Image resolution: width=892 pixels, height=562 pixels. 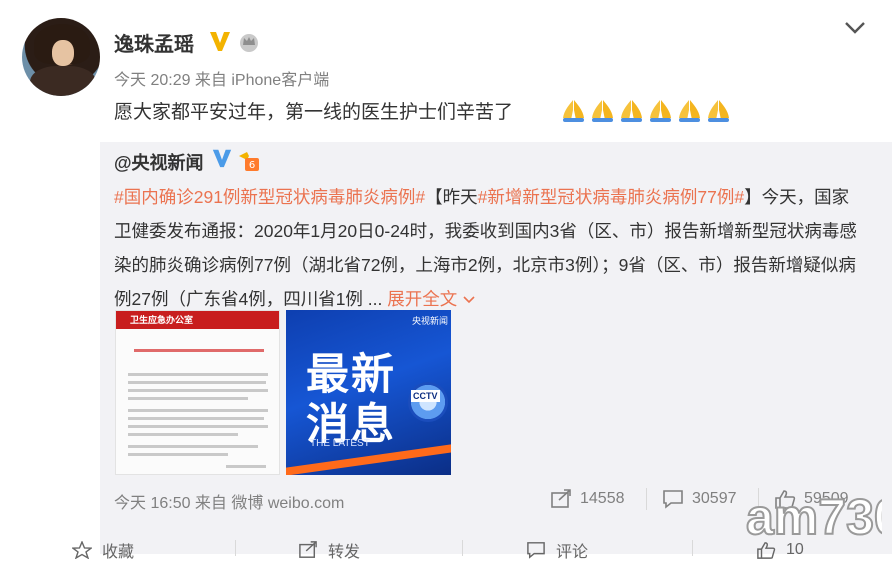 What do you see at coordinates (422, 299) in the screenshot?
I see `expand-label: 展开全文` at bounding box center [422, 299].